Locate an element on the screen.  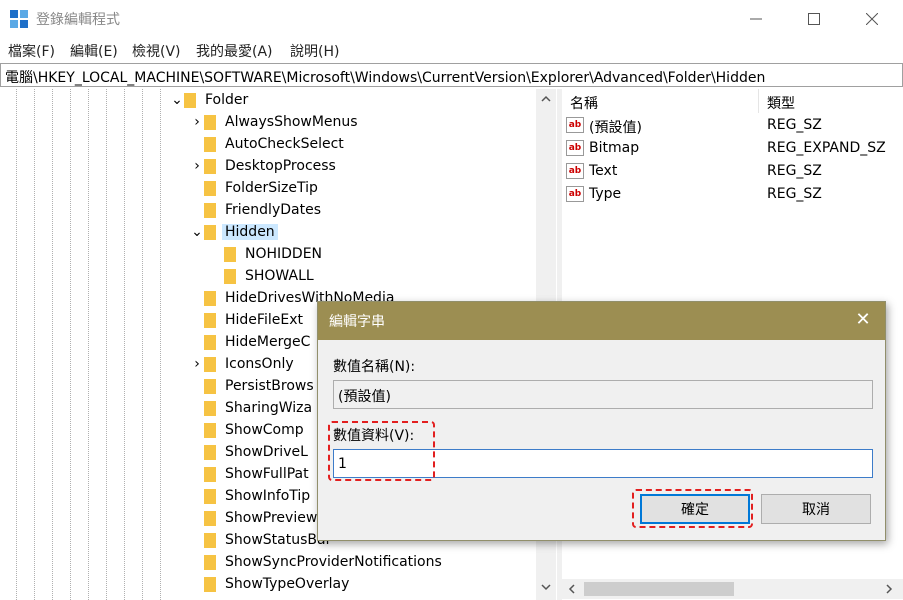
column-header-name: 名稱 is located at coordinates (584, 103).